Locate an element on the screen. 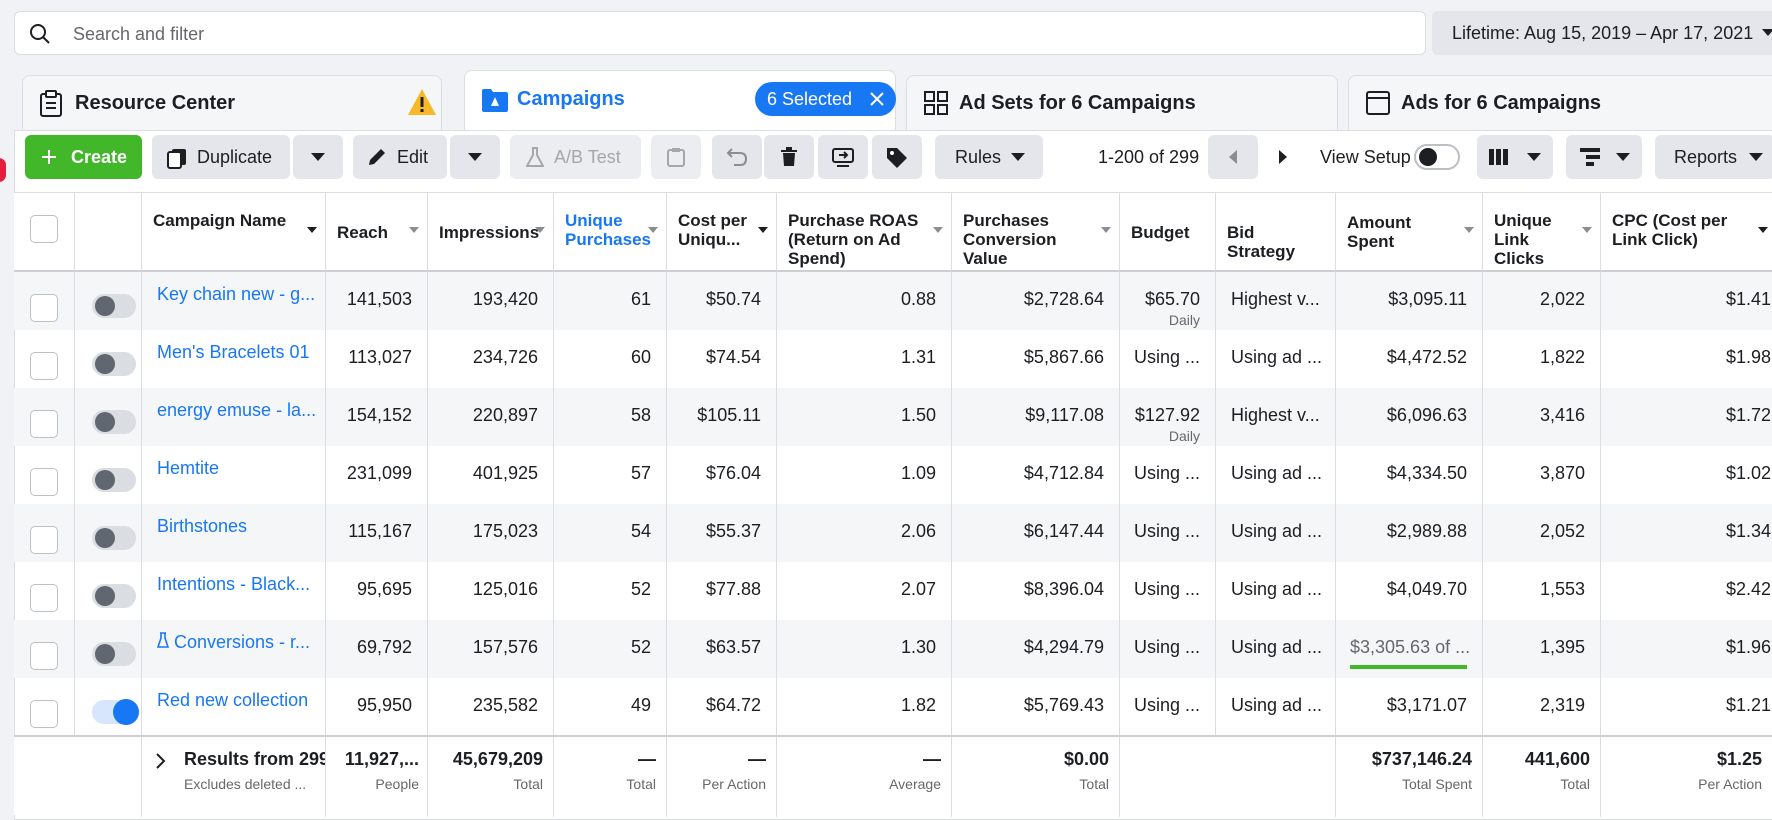 The image size is (1772, 820). ab-test-button: A/B Test is located at coordinates (575, 157).